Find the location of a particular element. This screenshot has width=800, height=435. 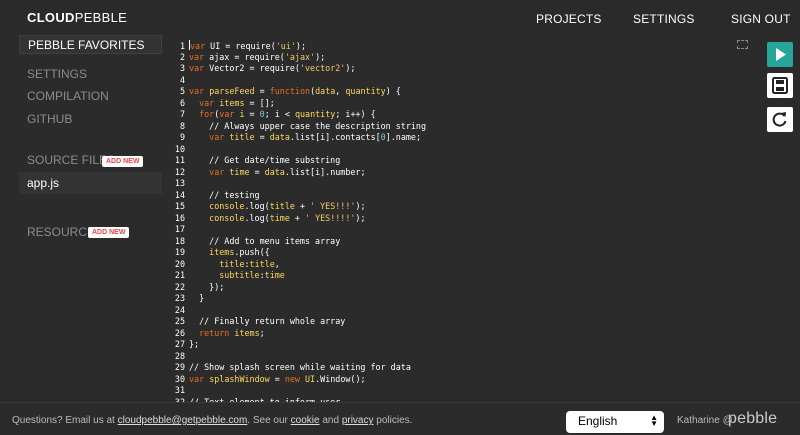

line-number: 27 is located at coordinates (179, 344).